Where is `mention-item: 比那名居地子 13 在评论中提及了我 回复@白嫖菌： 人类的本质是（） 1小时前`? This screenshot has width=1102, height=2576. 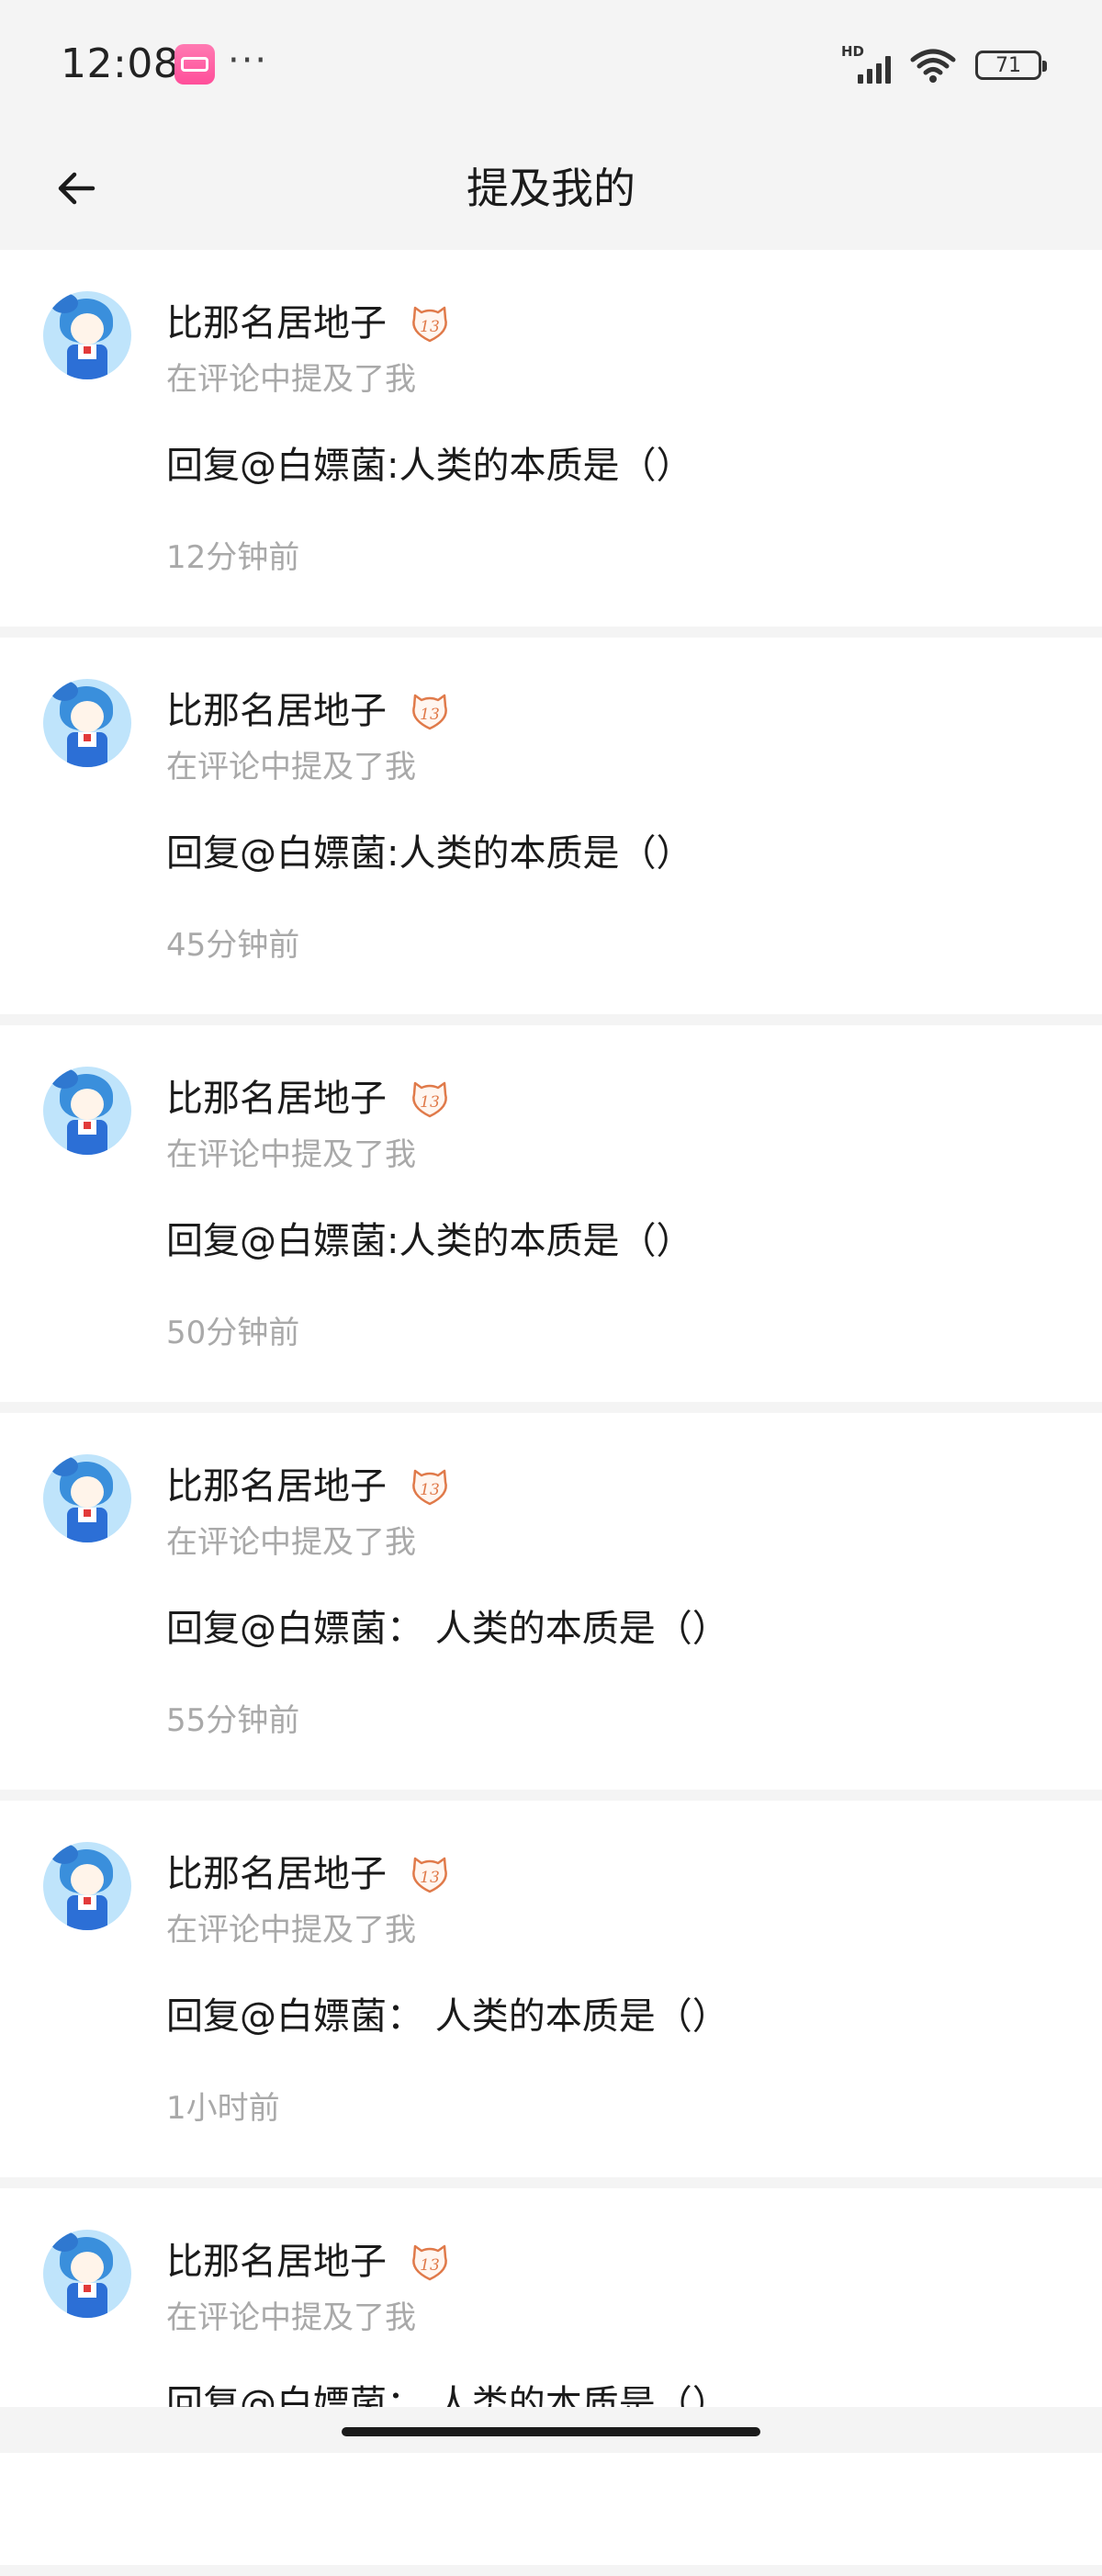 mention-item: 比那名居地子 13 在评论中提及了我 回复@白嫖菌： 人类的本质是（） 1小时前 is located at coordinates (551, 1989).